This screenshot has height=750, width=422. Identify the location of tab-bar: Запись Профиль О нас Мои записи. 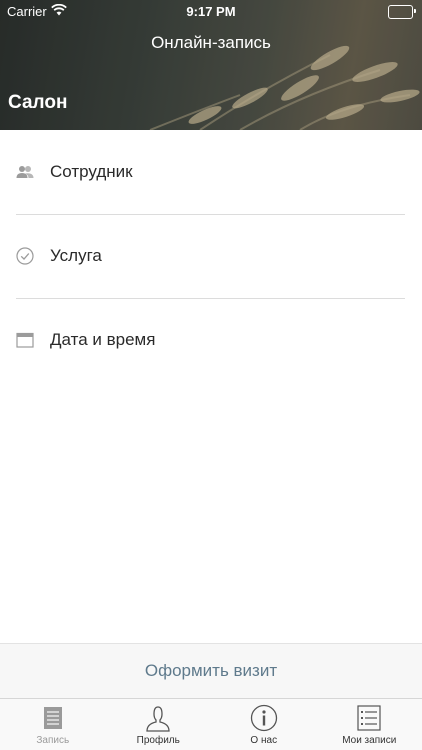
(211, 724).